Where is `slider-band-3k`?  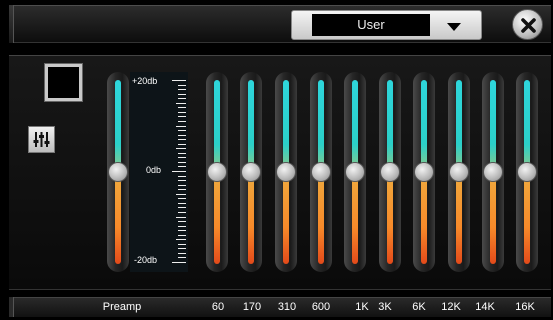 slider-band-3k is located at coordinates (390, 172).